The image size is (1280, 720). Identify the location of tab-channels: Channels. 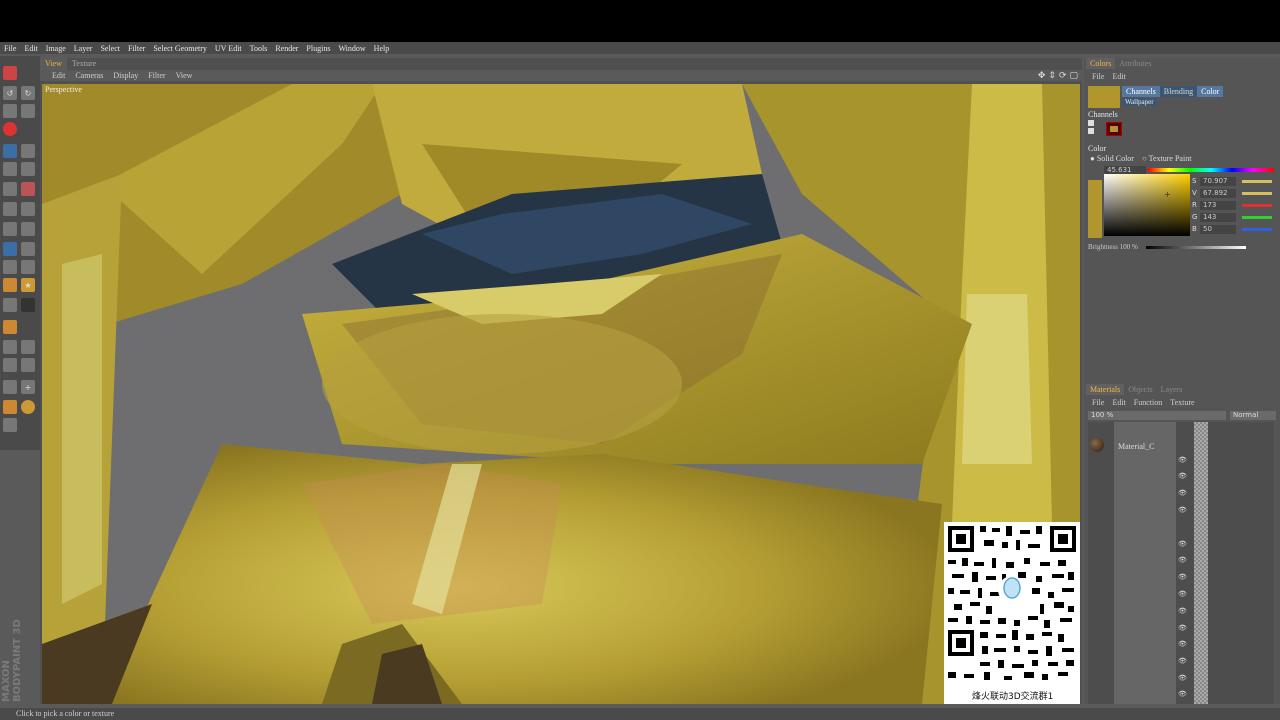
(1141, 91).